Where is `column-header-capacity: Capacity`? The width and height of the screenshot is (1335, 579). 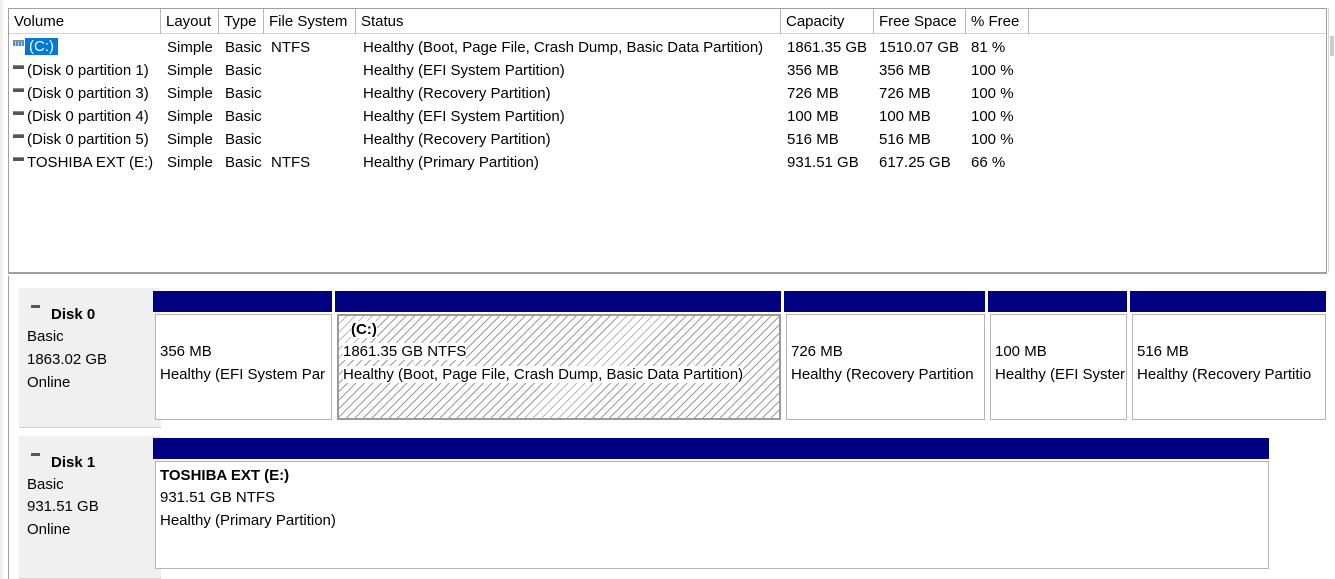
column-header-capacity: Capacity is located at coordinates (827, 21).